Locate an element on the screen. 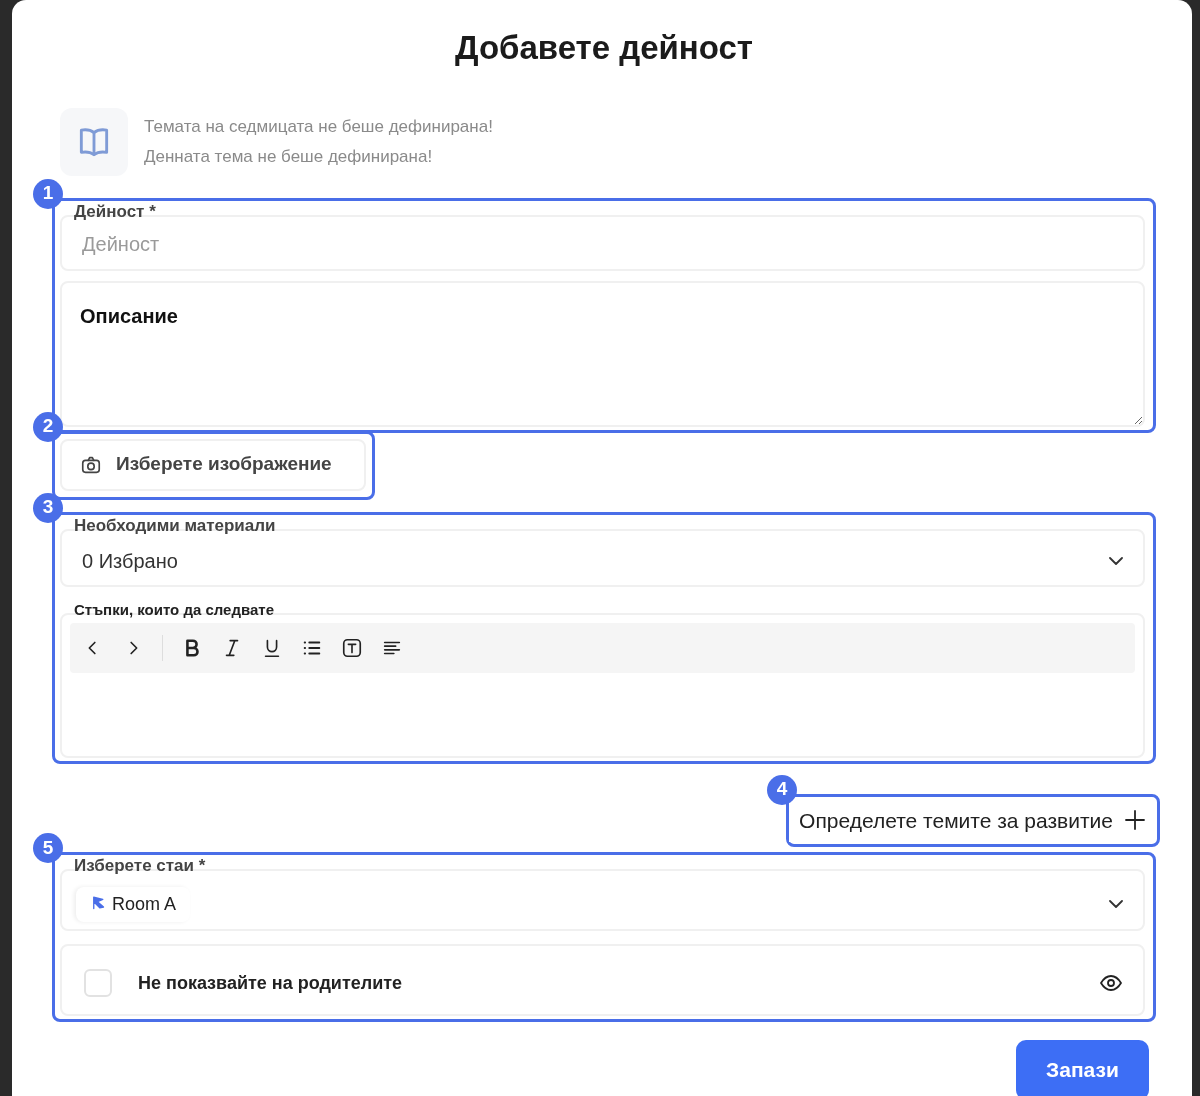 Image resolution: width=1200 pixels, height=1096 pixels. step-badge: 1 is located at coordinates (48, 193).